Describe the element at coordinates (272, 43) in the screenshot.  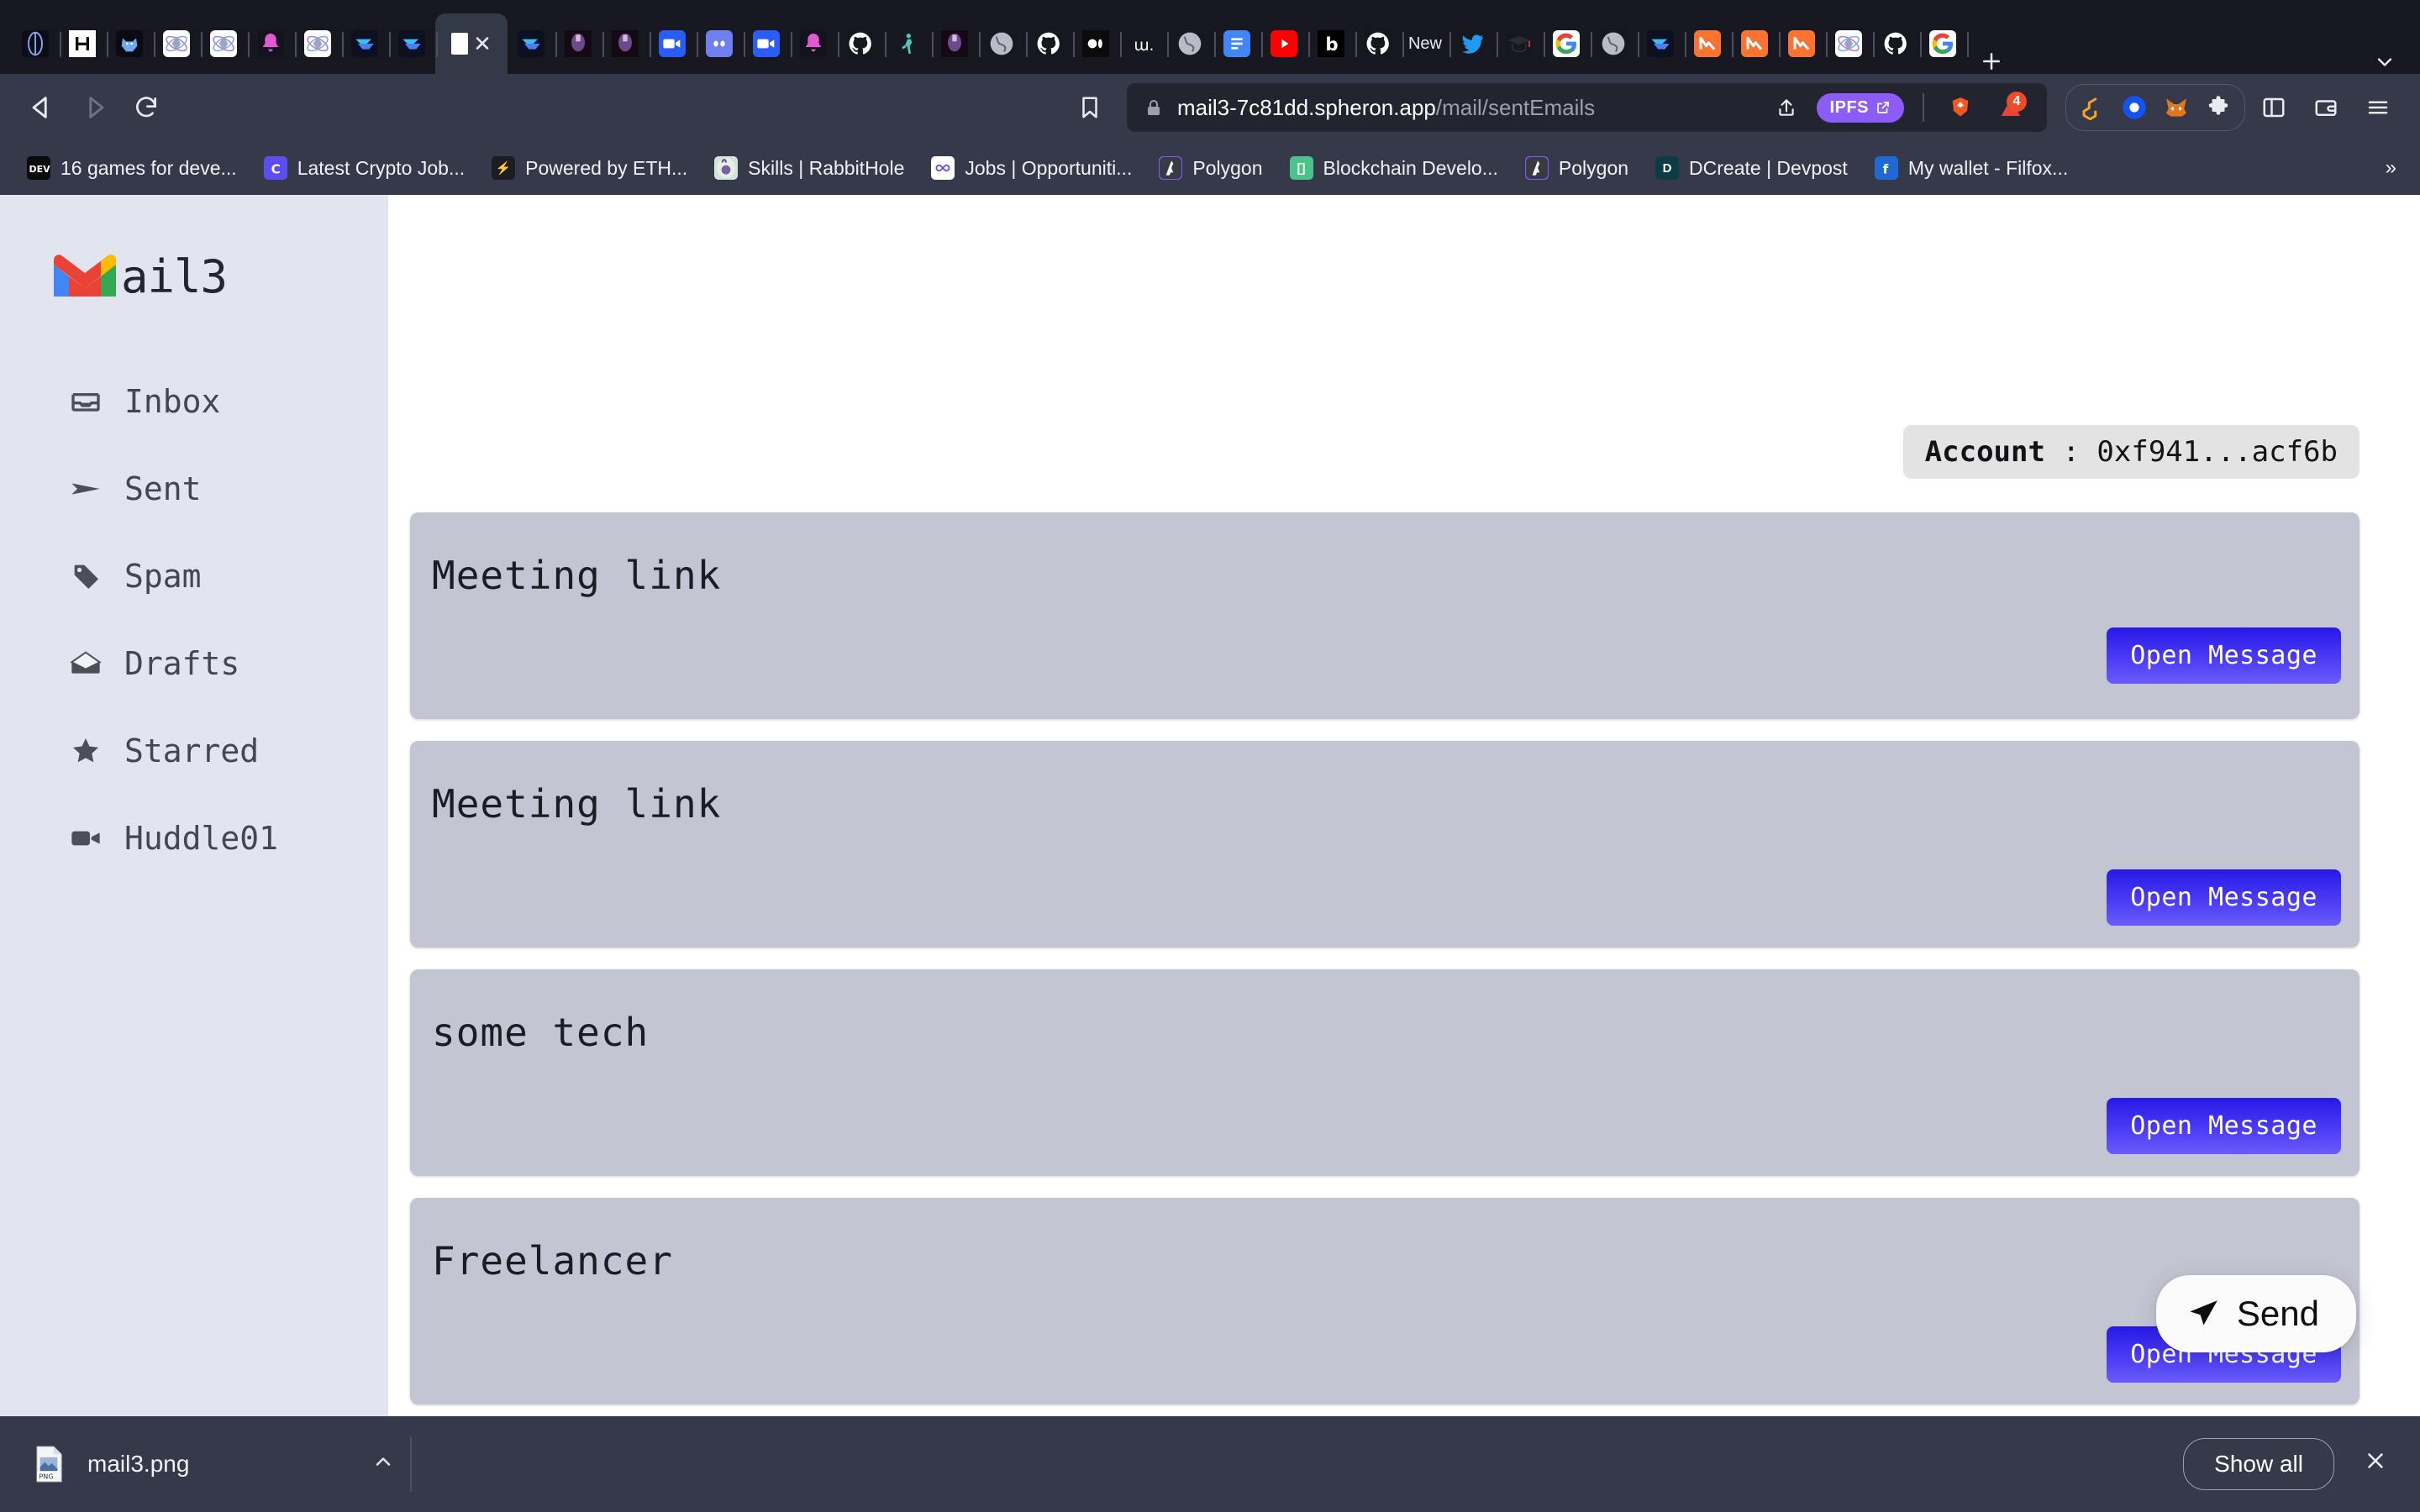
I see `tab-notification-bell` at that location.